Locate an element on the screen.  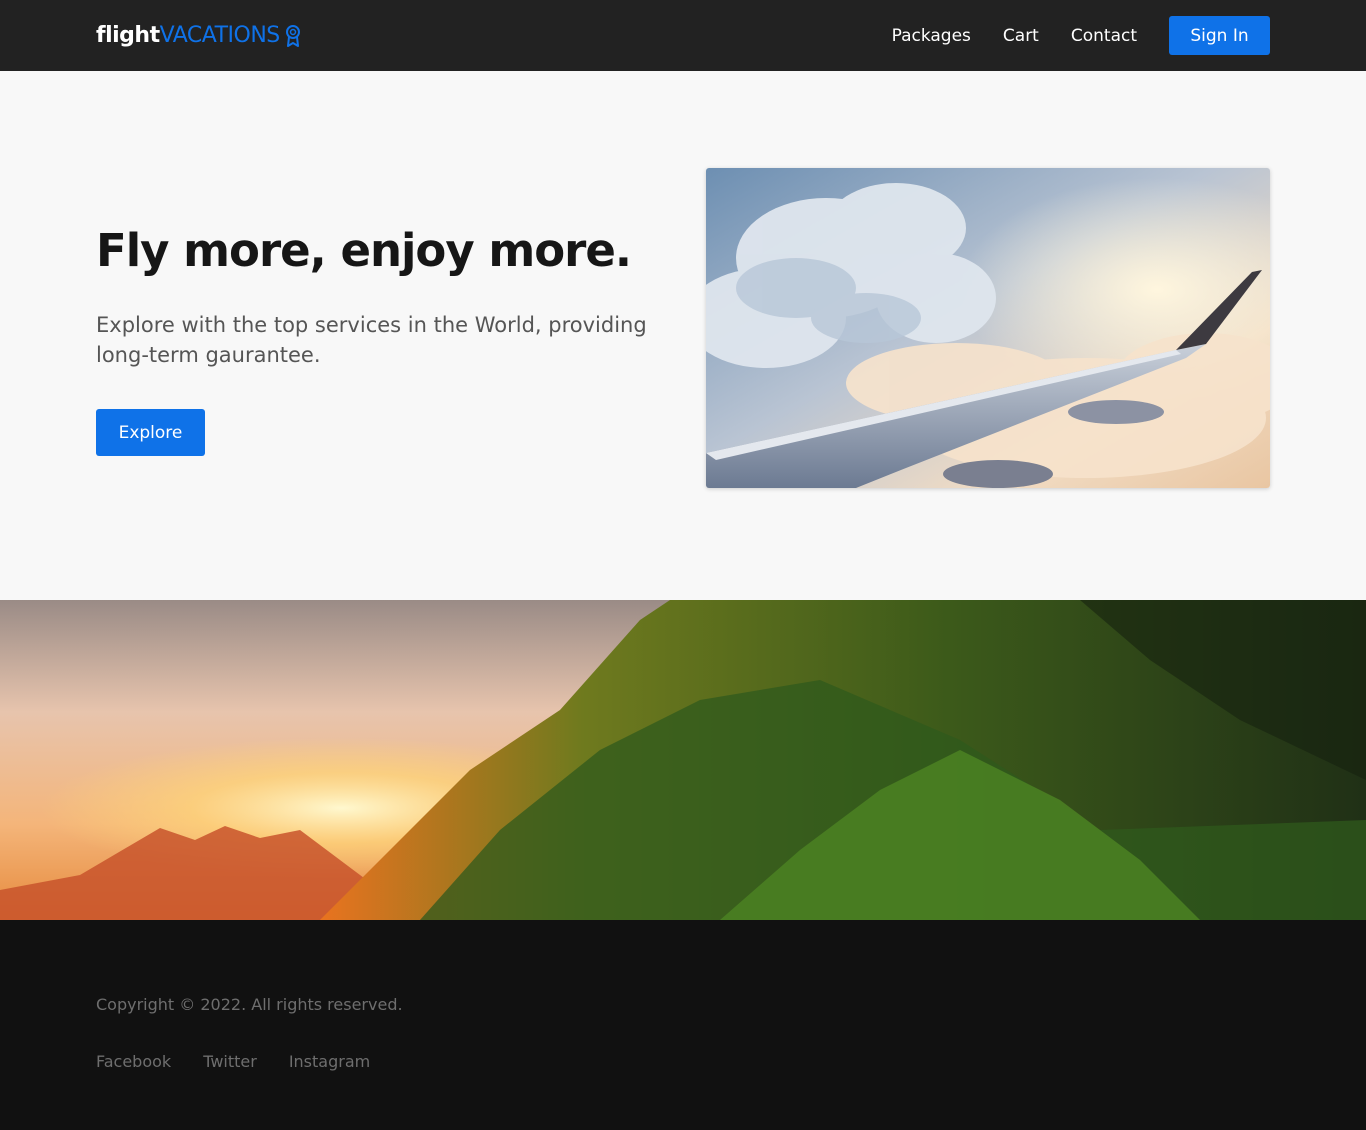
logo: flight VACATIONS is located at coordinates (198, 35).